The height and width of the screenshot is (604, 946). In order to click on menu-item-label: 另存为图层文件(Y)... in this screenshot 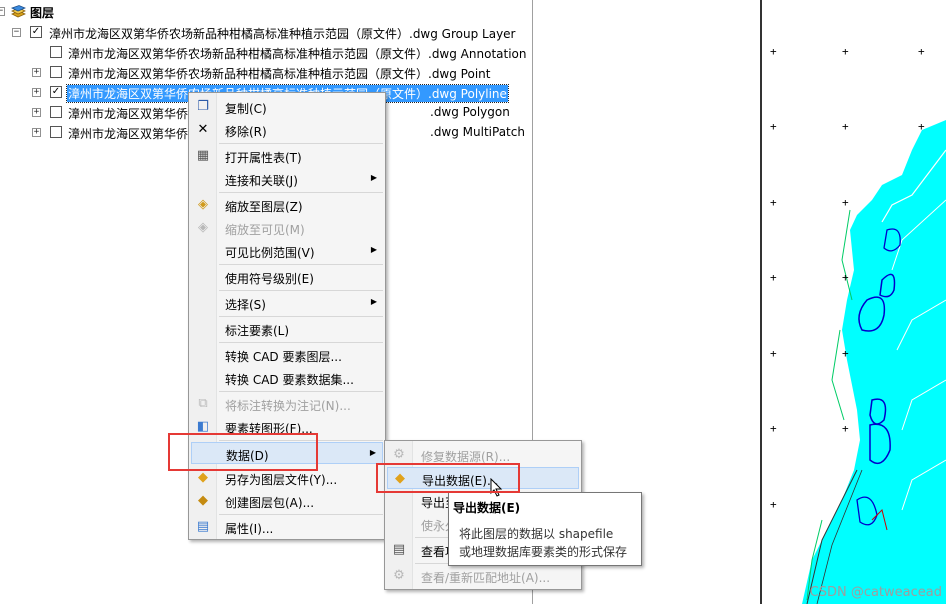, I will do `click(281, 480)`.